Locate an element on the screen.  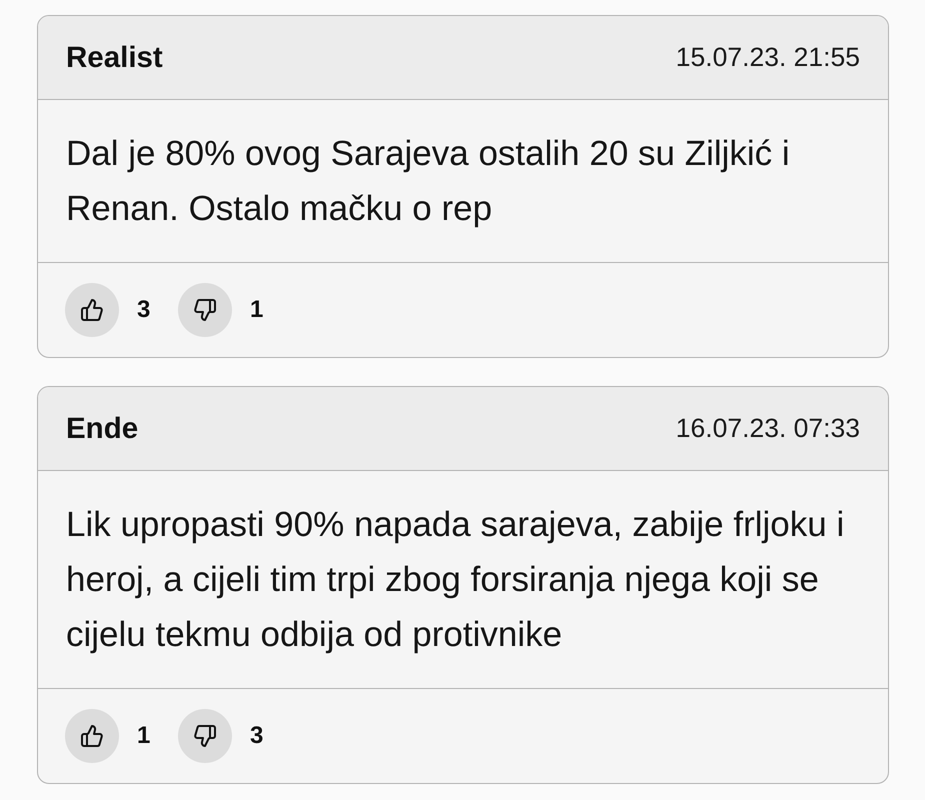
like-count: 3 is located at coordinates (144, 310).